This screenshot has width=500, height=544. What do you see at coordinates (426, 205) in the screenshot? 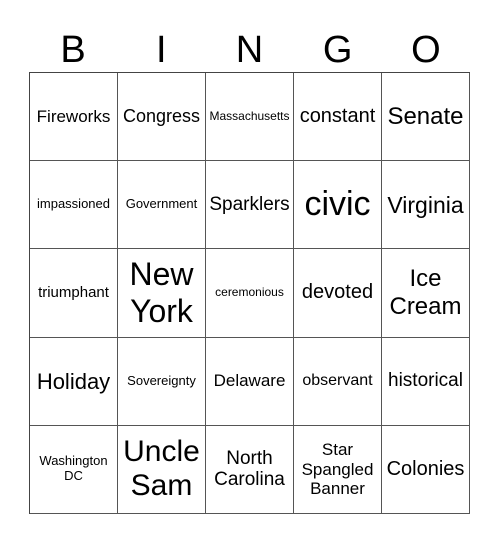
I see `bingo-cell: Virginia` at bounding box center [426, 205].